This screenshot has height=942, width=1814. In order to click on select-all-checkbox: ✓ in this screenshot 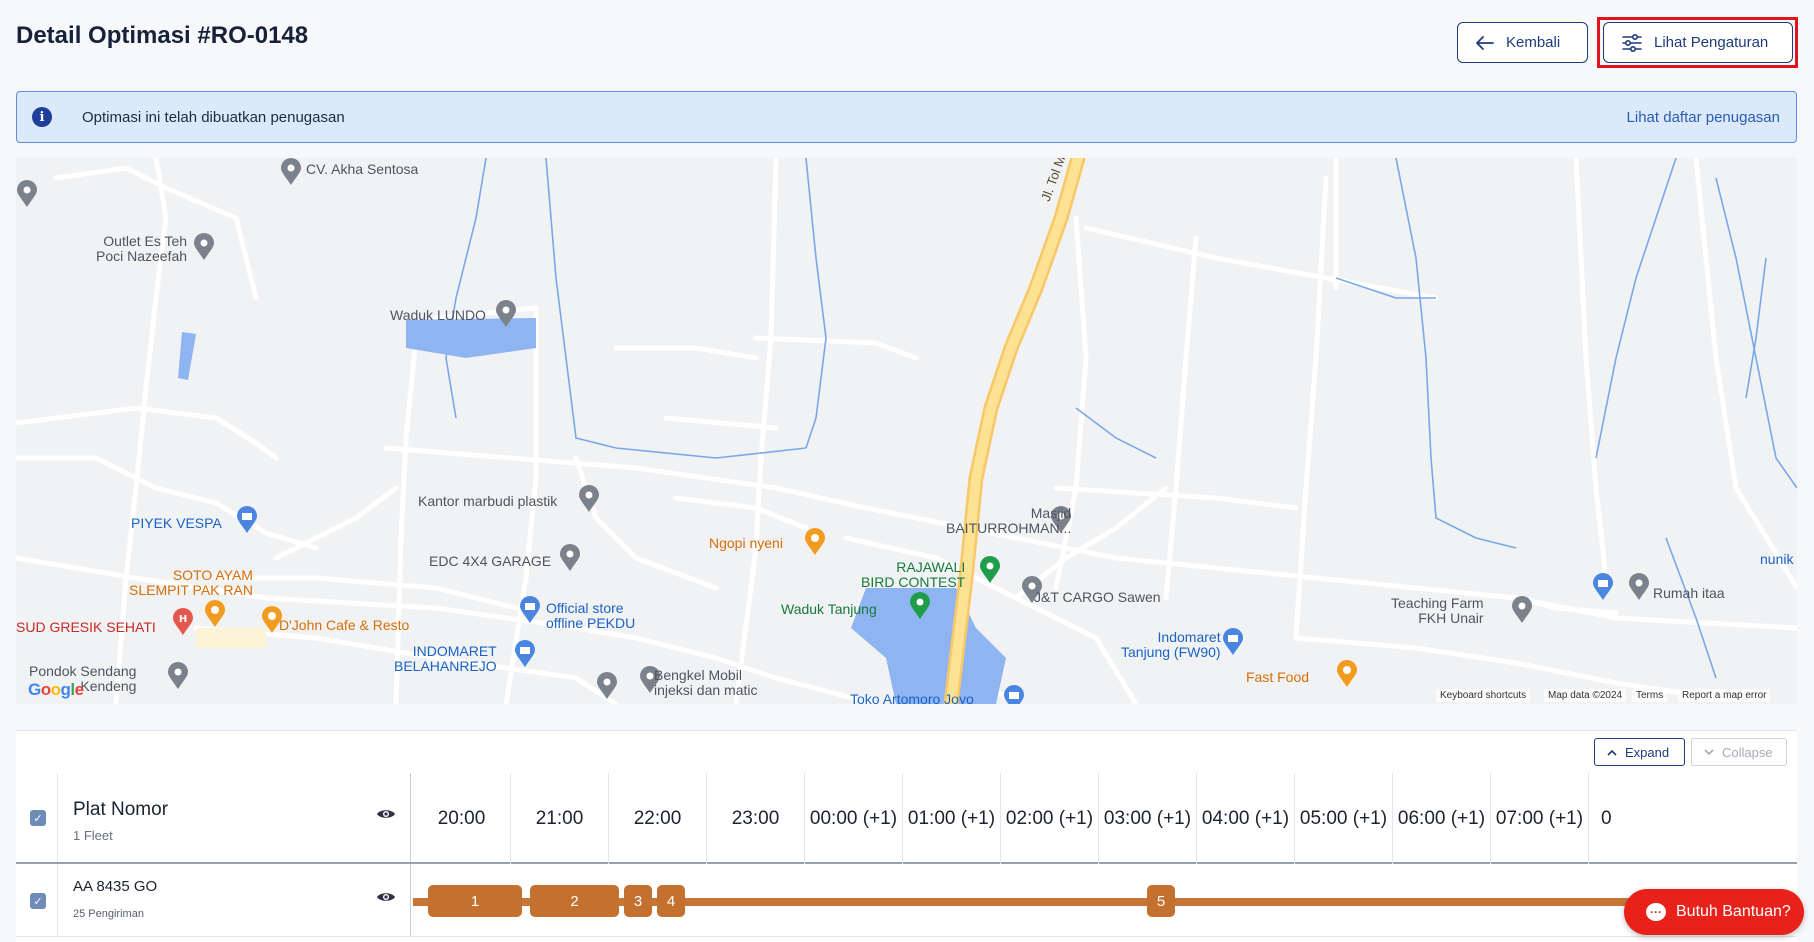, I will do `click(38, 818)`.